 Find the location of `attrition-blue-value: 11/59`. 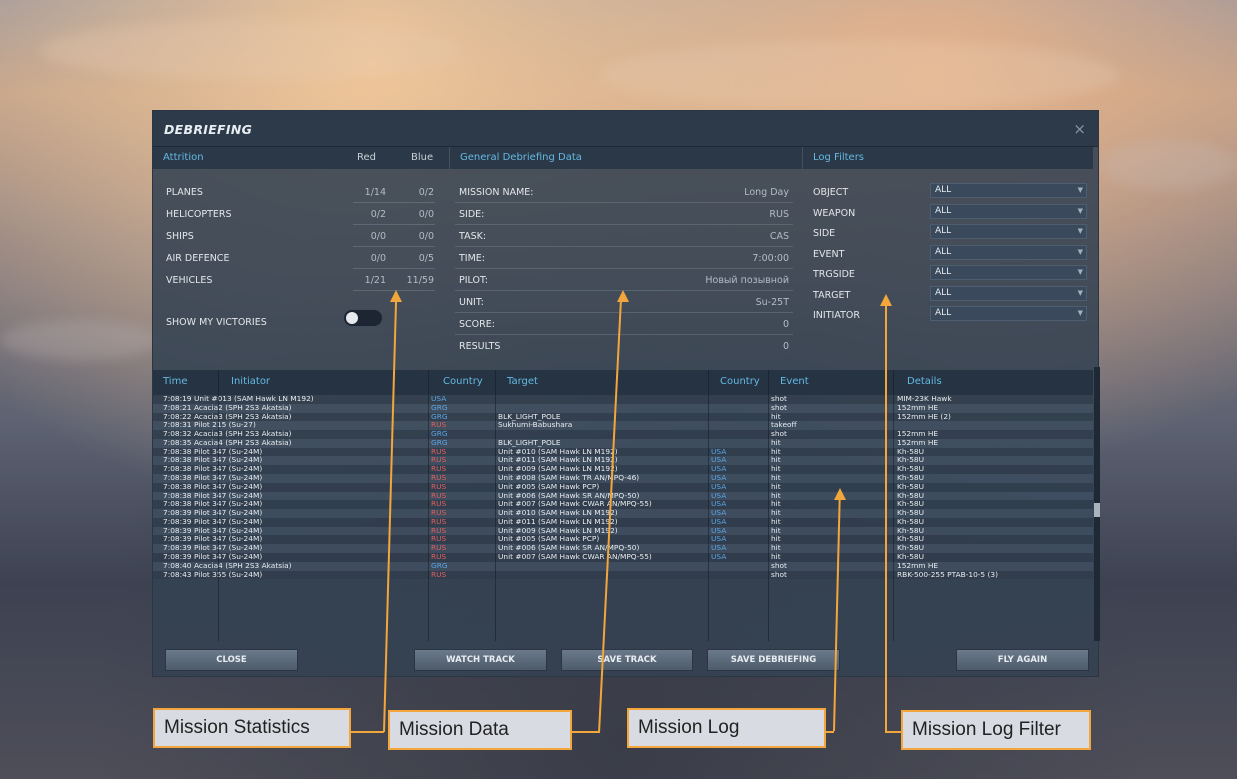

attrition-blue-value: 11/59 is located at coordinates (420, 280).